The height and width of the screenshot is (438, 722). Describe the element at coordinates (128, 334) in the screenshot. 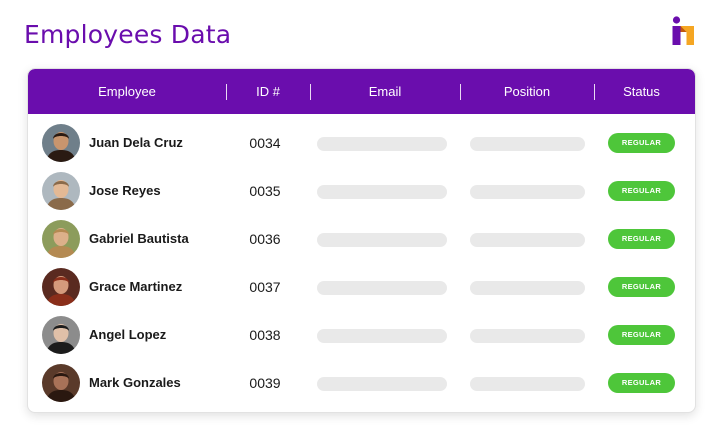

I see `employee-name: Angel Lopez` at that location.